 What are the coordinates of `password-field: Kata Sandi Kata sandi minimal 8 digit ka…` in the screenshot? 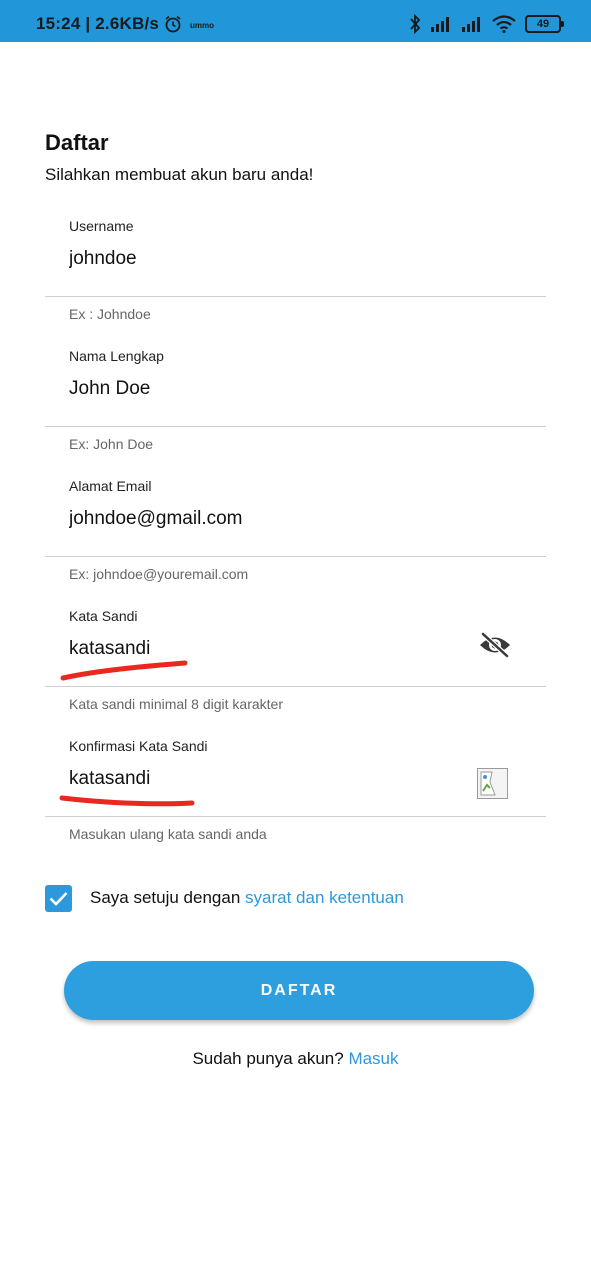 It's located at (295, 656).